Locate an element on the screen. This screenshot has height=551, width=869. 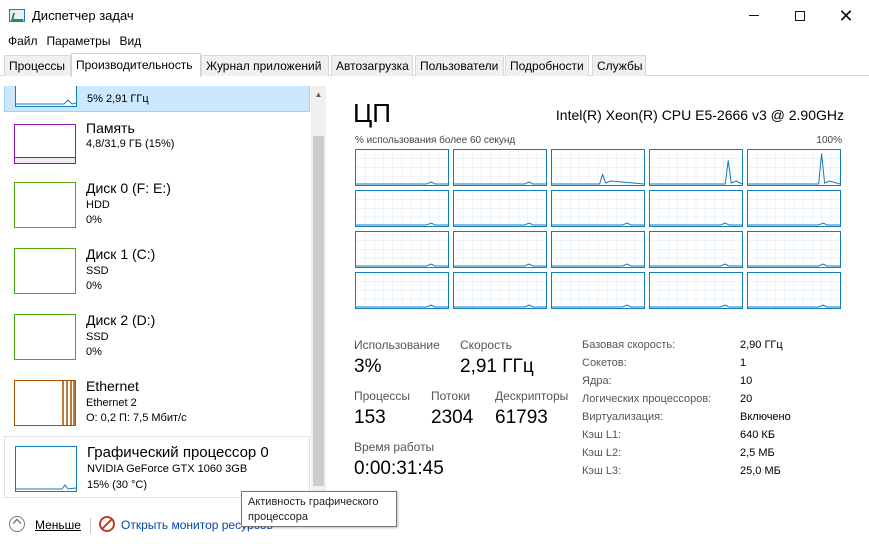
tab-users: Пользователи is located at coordinates (459, 65).